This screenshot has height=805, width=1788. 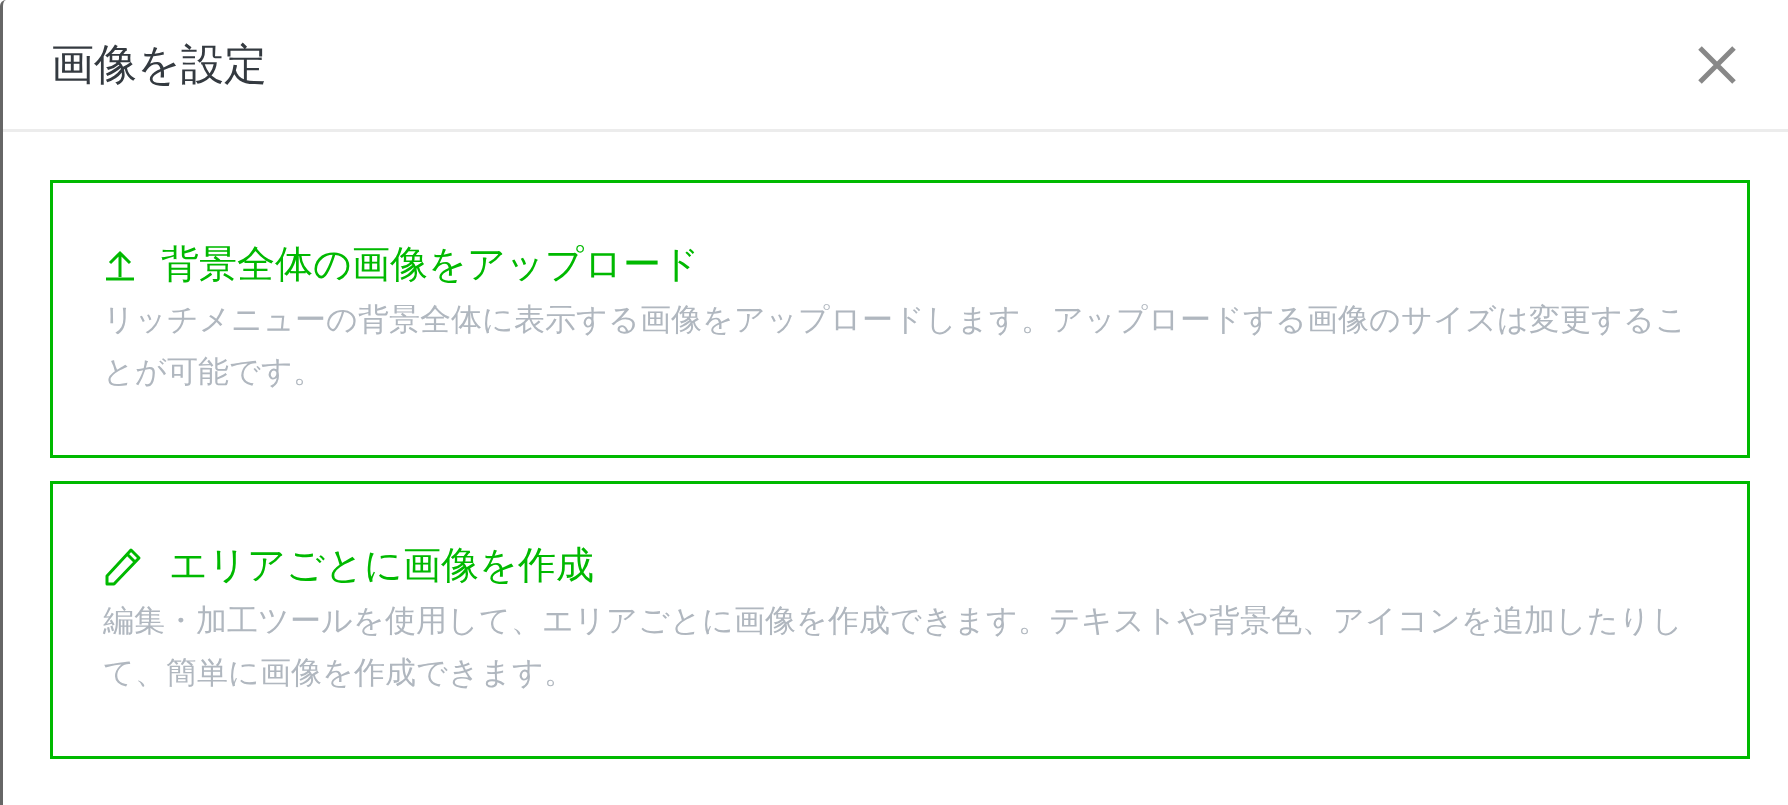 I want to click on option-title: エリアごとに画像を作成, so click(x=381, y=565).